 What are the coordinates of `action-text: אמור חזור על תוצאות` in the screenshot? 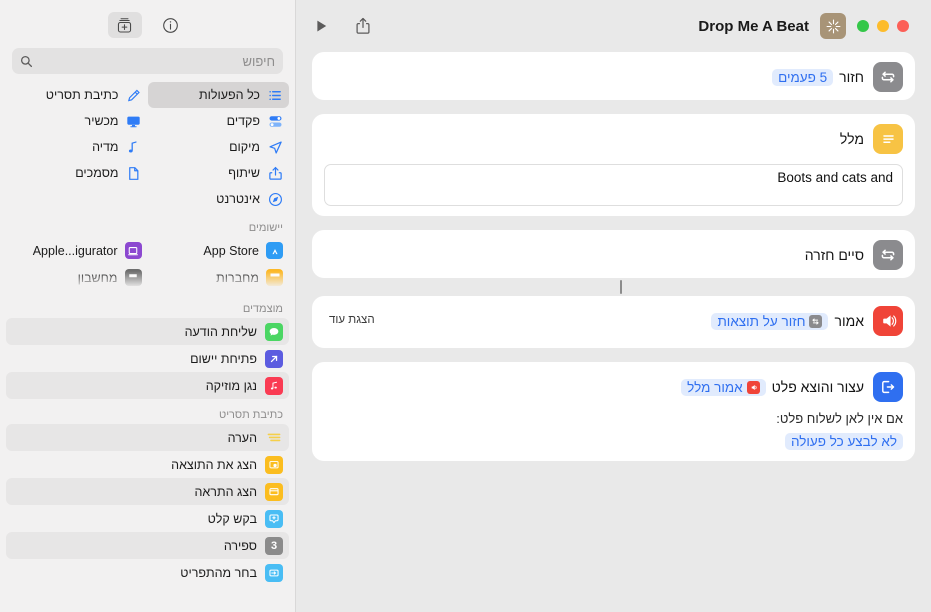 It's located at (594, 321).